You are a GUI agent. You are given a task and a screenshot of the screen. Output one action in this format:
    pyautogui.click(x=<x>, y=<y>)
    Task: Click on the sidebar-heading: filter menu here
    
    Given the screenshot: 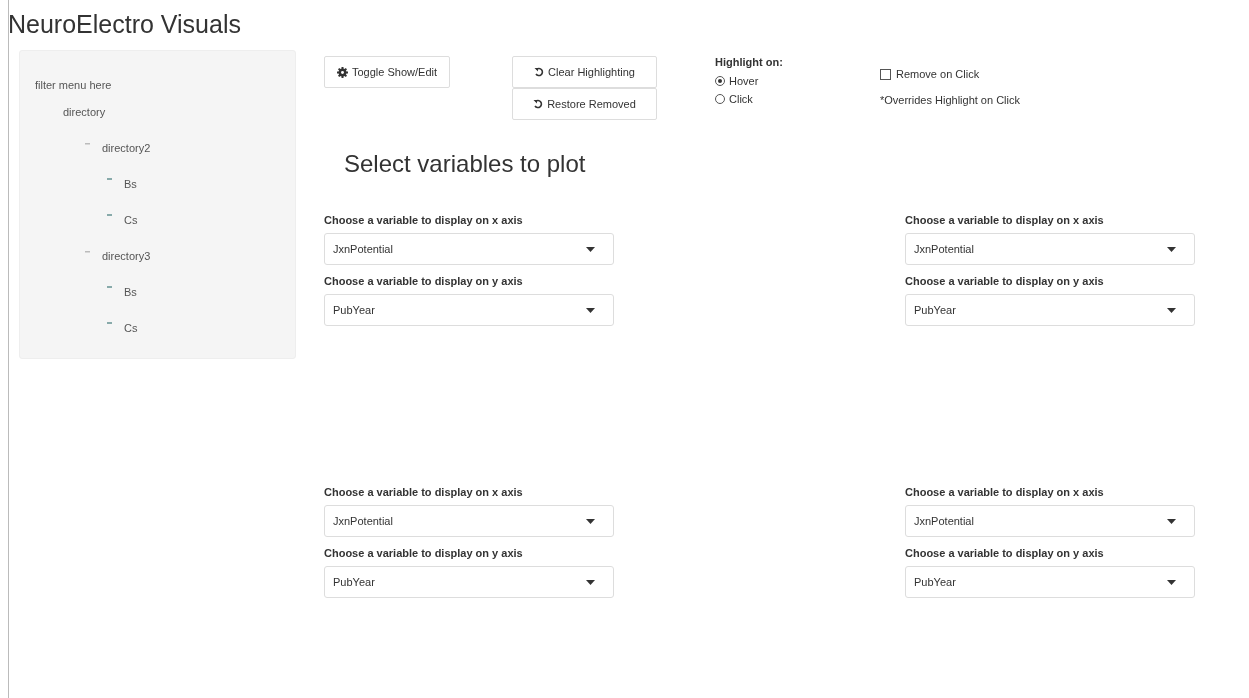 What is the action you would take?
    pyautogui.click(x=74, y=85)
    